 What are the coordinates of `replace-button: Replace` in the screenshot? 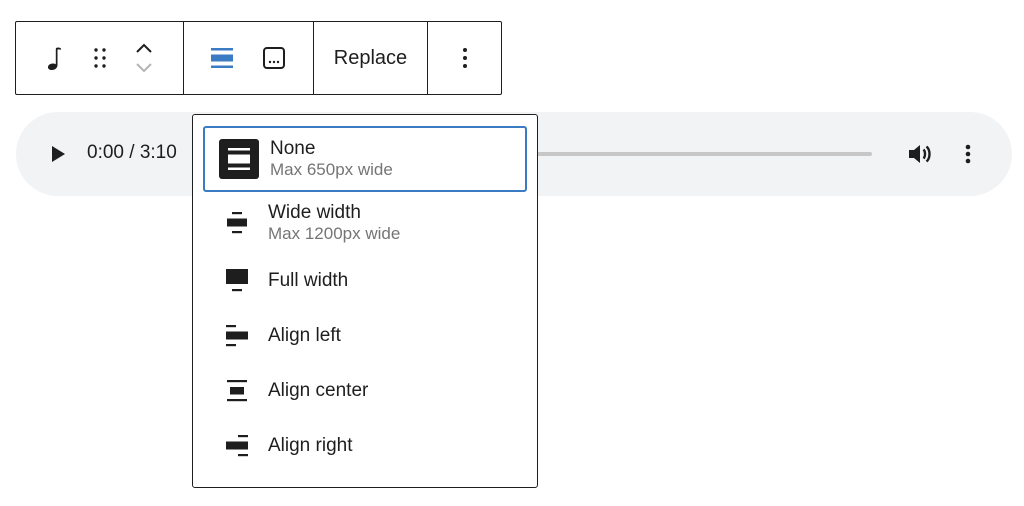 It's located at (370, 58).